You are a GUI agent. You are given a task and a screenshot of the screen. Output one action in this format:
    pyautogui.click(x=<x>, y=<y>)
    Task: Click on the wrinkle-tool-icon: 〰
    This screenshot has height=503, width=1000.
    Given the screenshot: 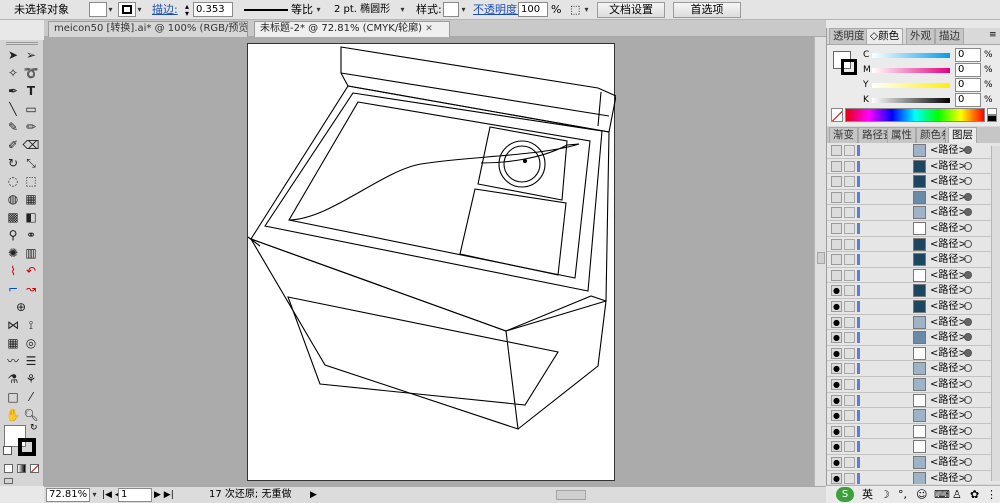 What is the action you would take?
    pyautogui.click(x=13, y=361)
    